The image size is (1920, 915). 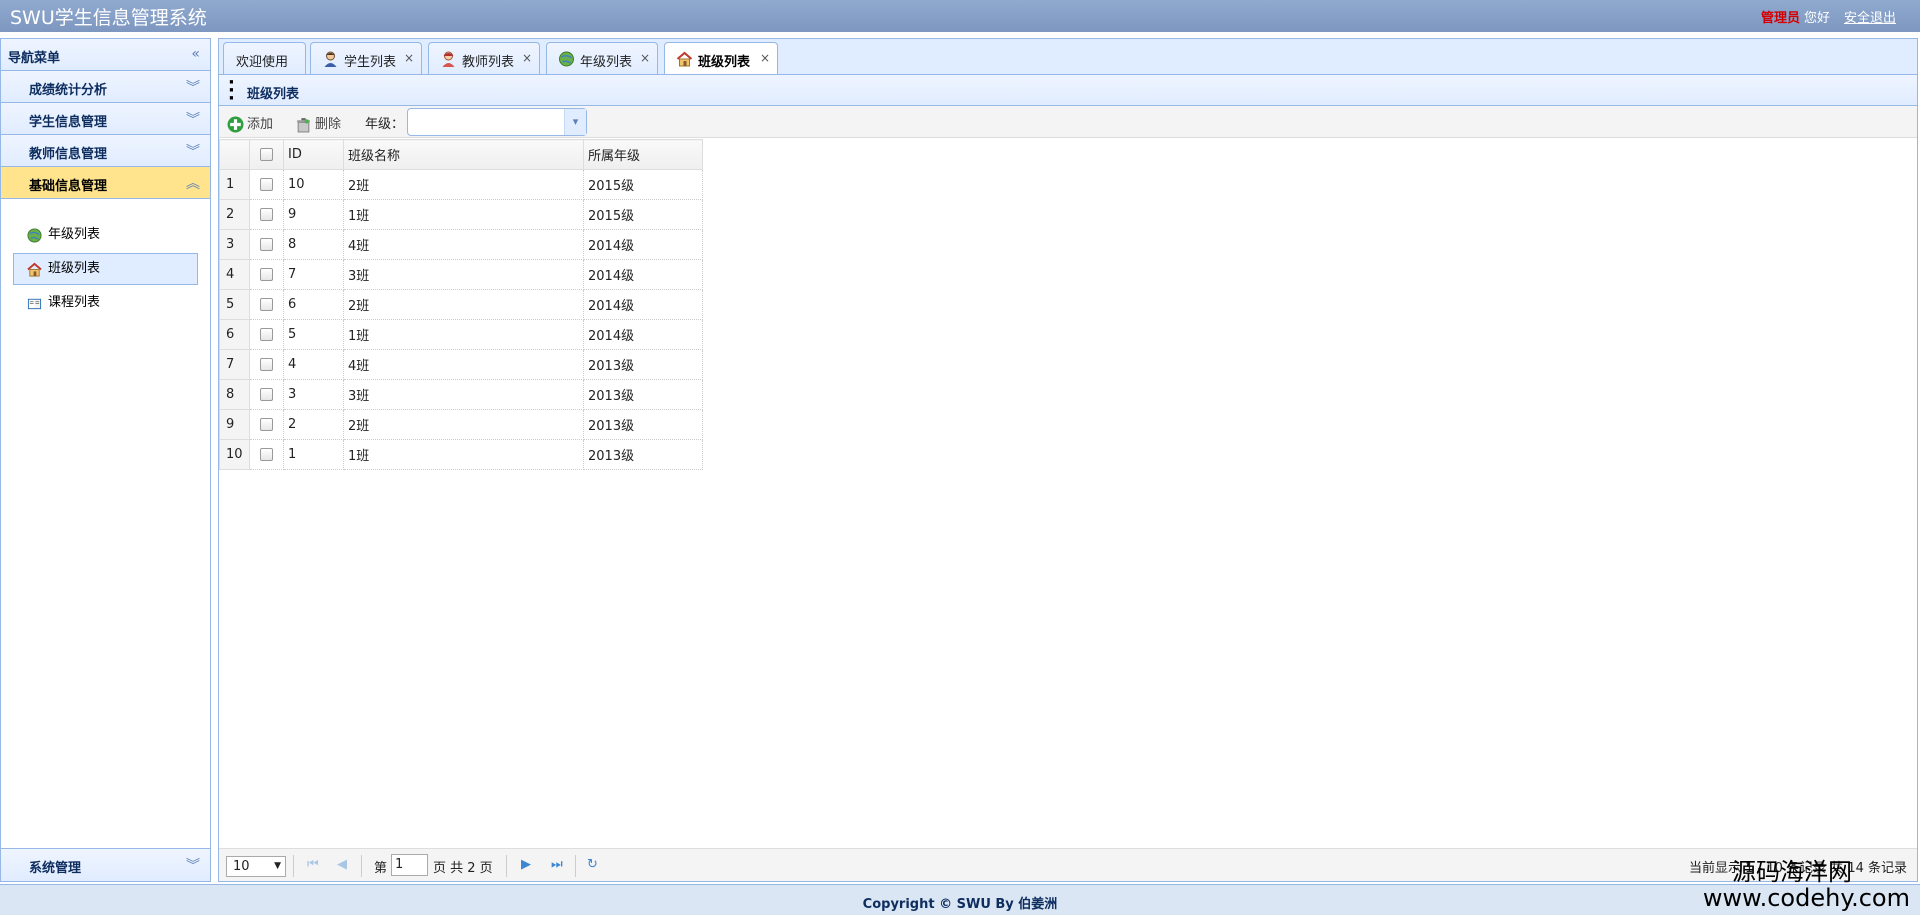 What do you see at coordinates (409, 865) in the screenshot?
I see `page-number-input: 1` at bounding box center [409, 865].